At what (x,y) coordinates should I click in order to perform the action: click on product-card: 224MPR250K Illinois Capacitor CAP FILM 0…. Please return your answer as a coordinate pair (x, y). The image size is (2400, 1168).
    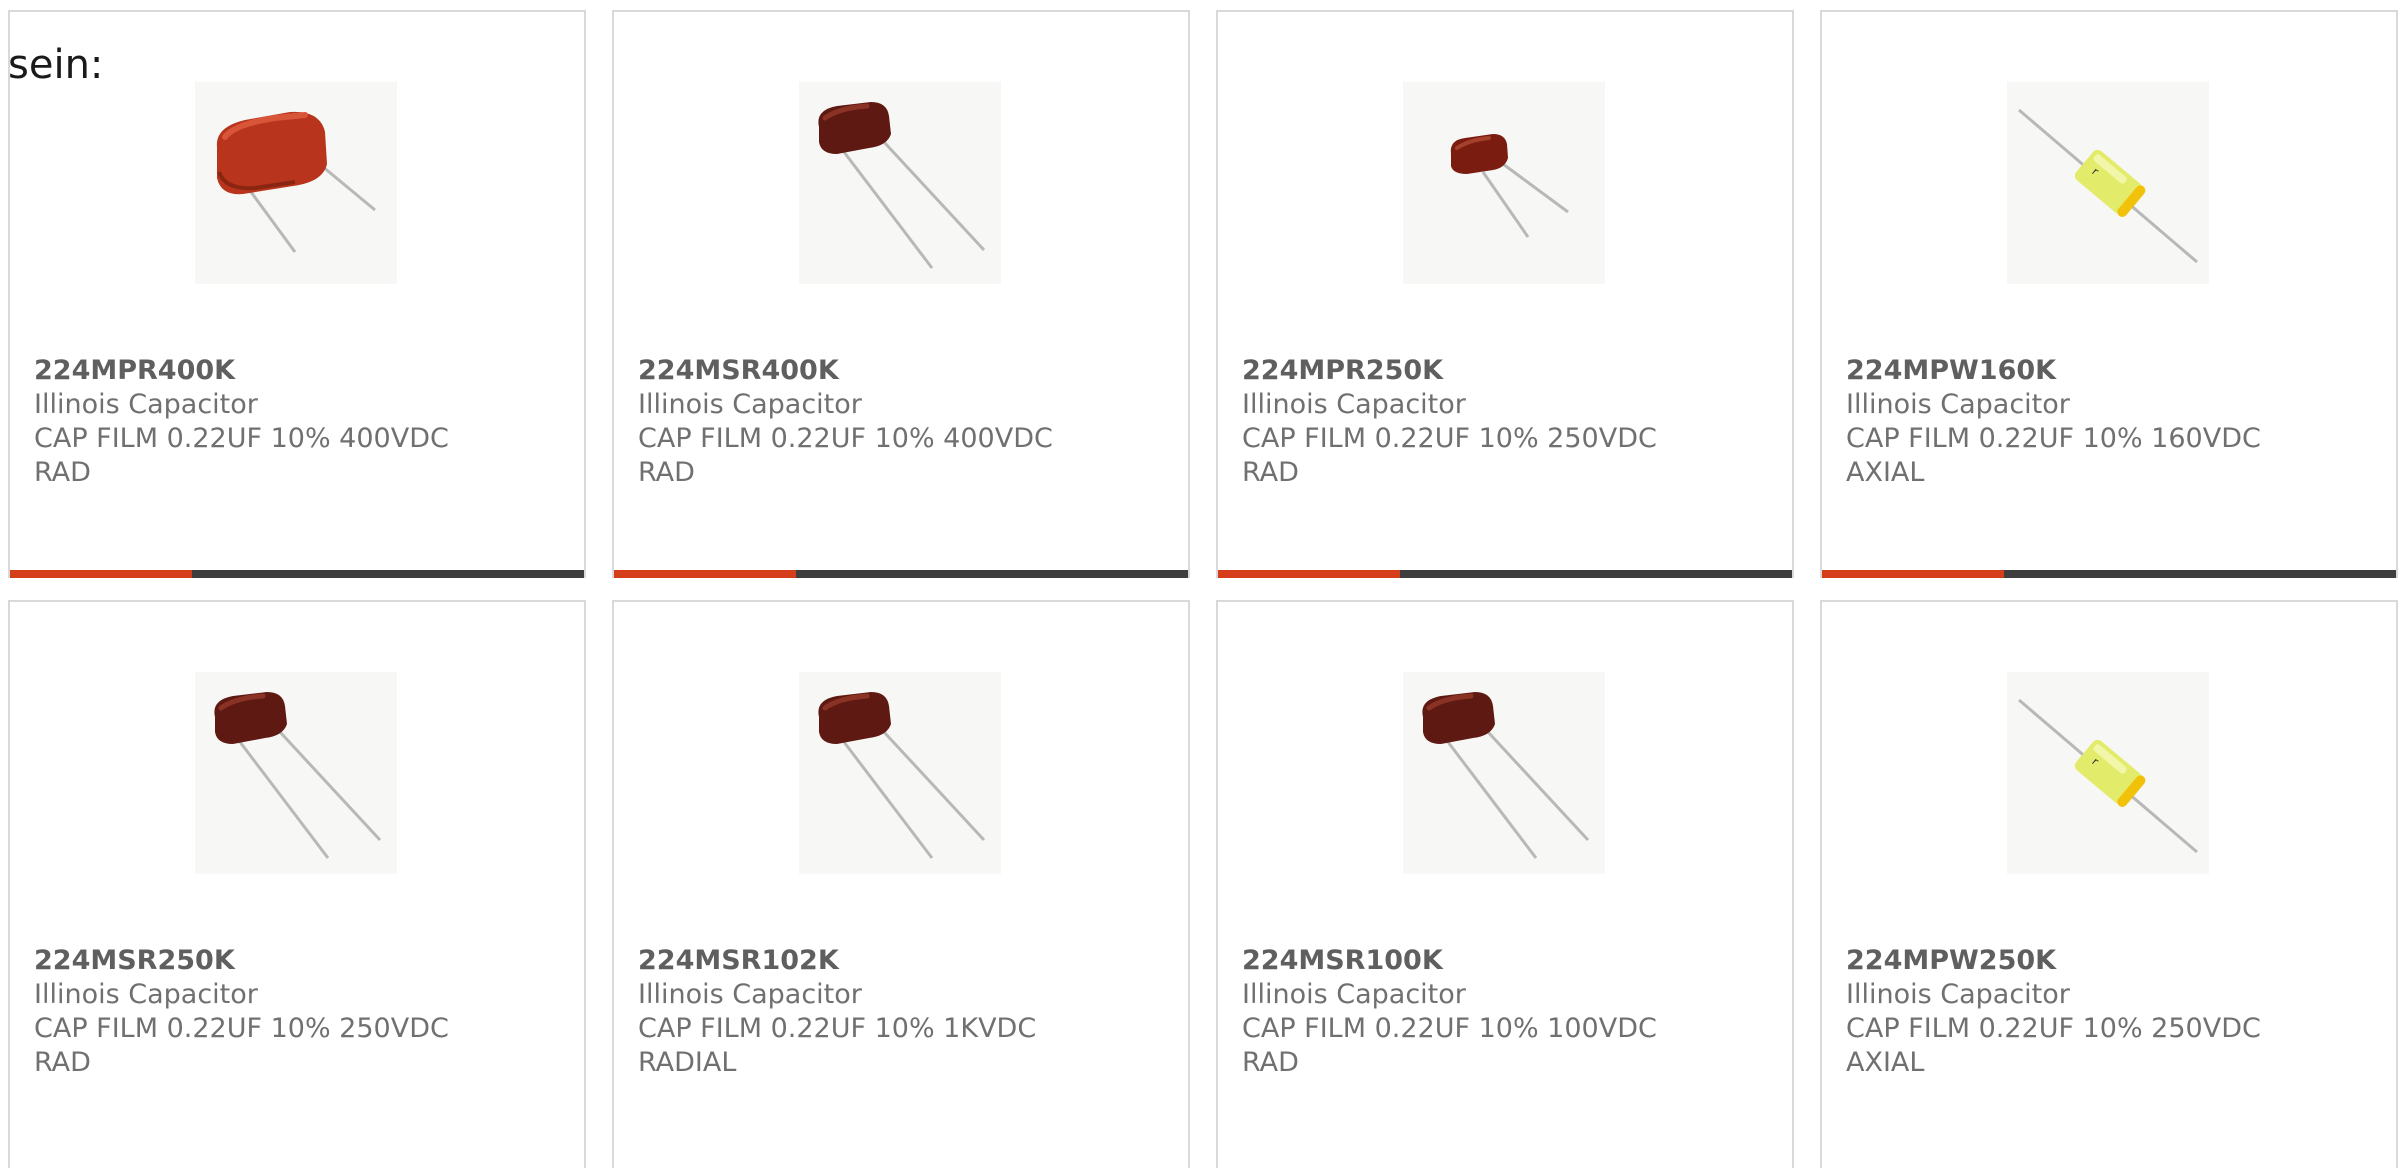
    Looking at the image, I should click on (1505, 294).